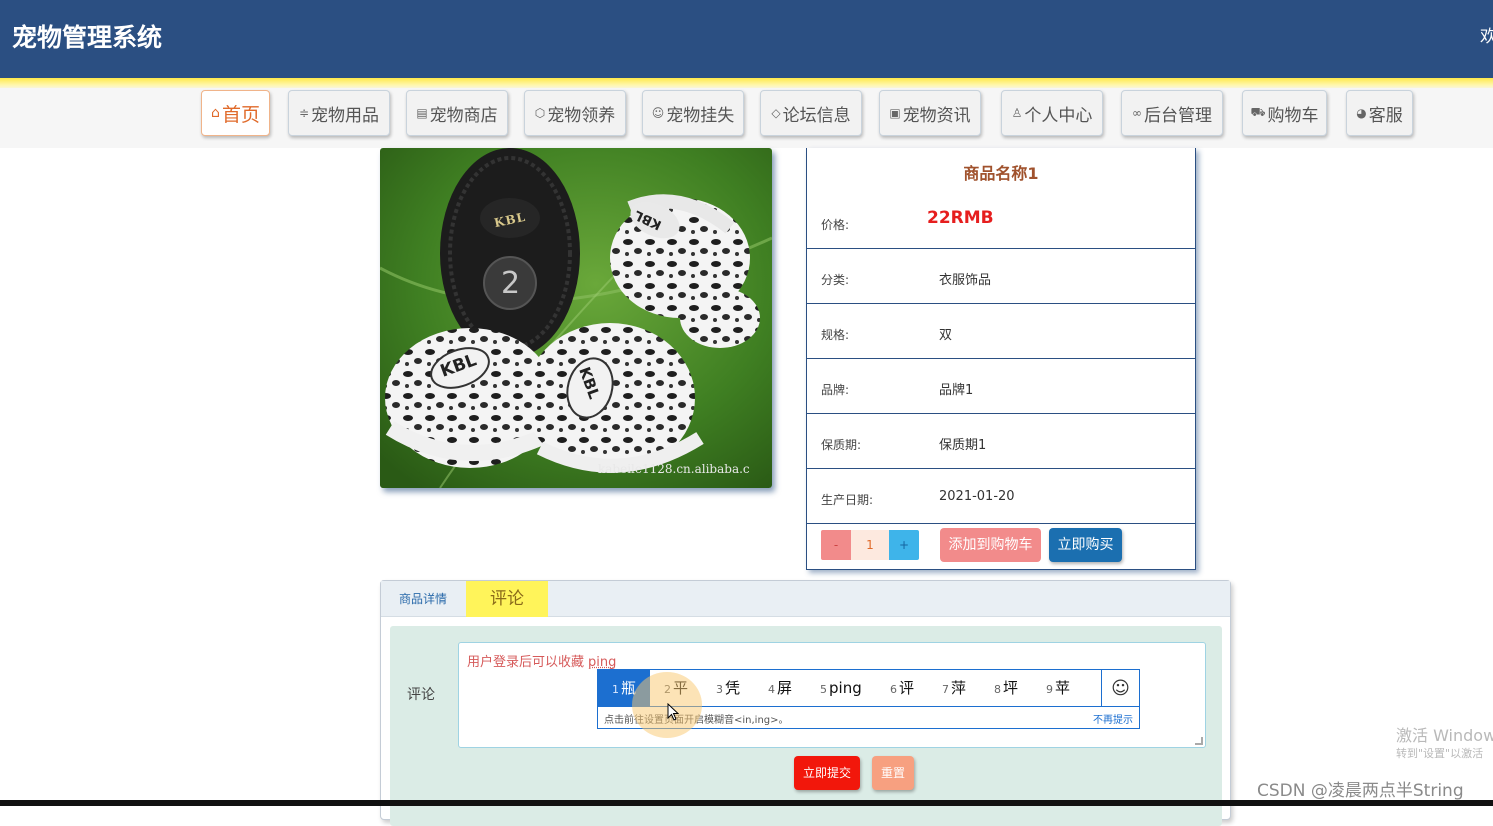  Describe the element at coordinates (615, 689) in the screenshot. I see `cand-num: 1` at that location.